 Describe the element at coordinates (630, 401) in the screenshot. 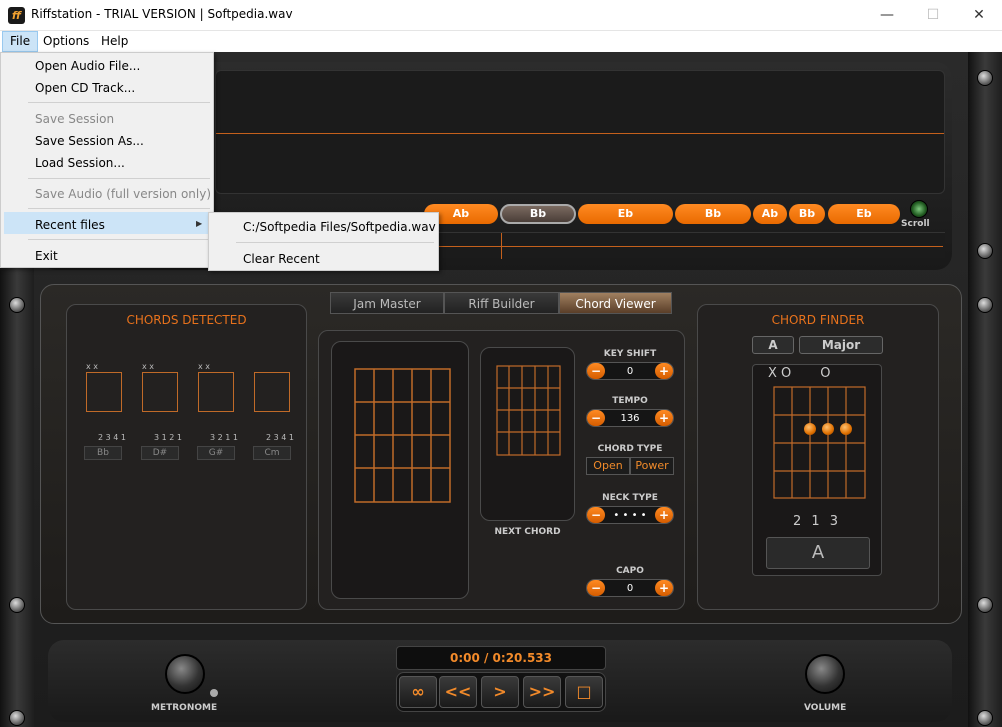

I see `tempo-label: TEMPO` at that location.